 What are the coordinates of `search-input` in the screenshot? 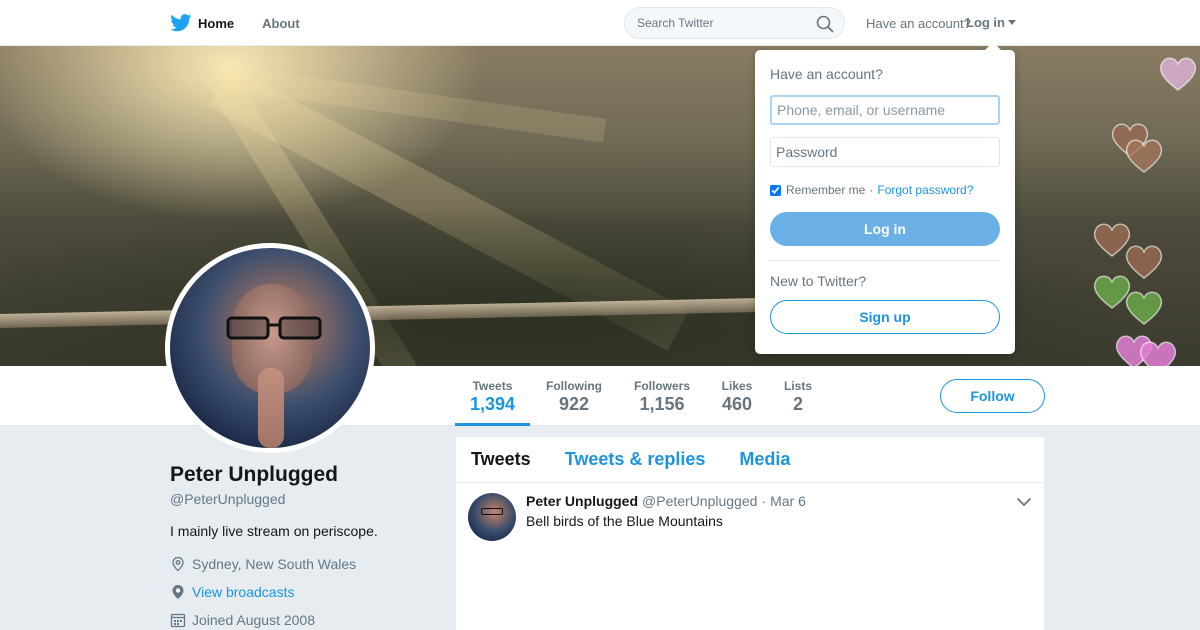 It's located at (715, 23).